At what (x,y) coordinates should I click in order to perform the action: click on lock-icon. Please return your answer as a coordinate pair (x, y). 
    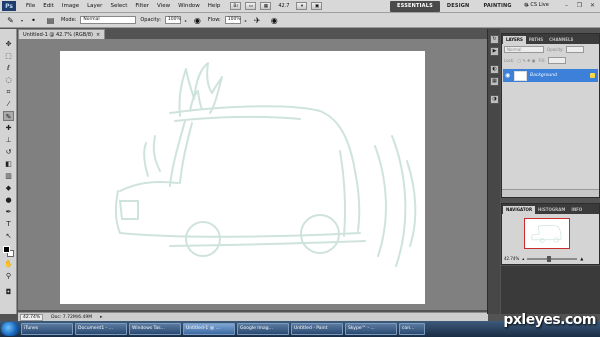
    Looking at the image, I should click on (592, 75).